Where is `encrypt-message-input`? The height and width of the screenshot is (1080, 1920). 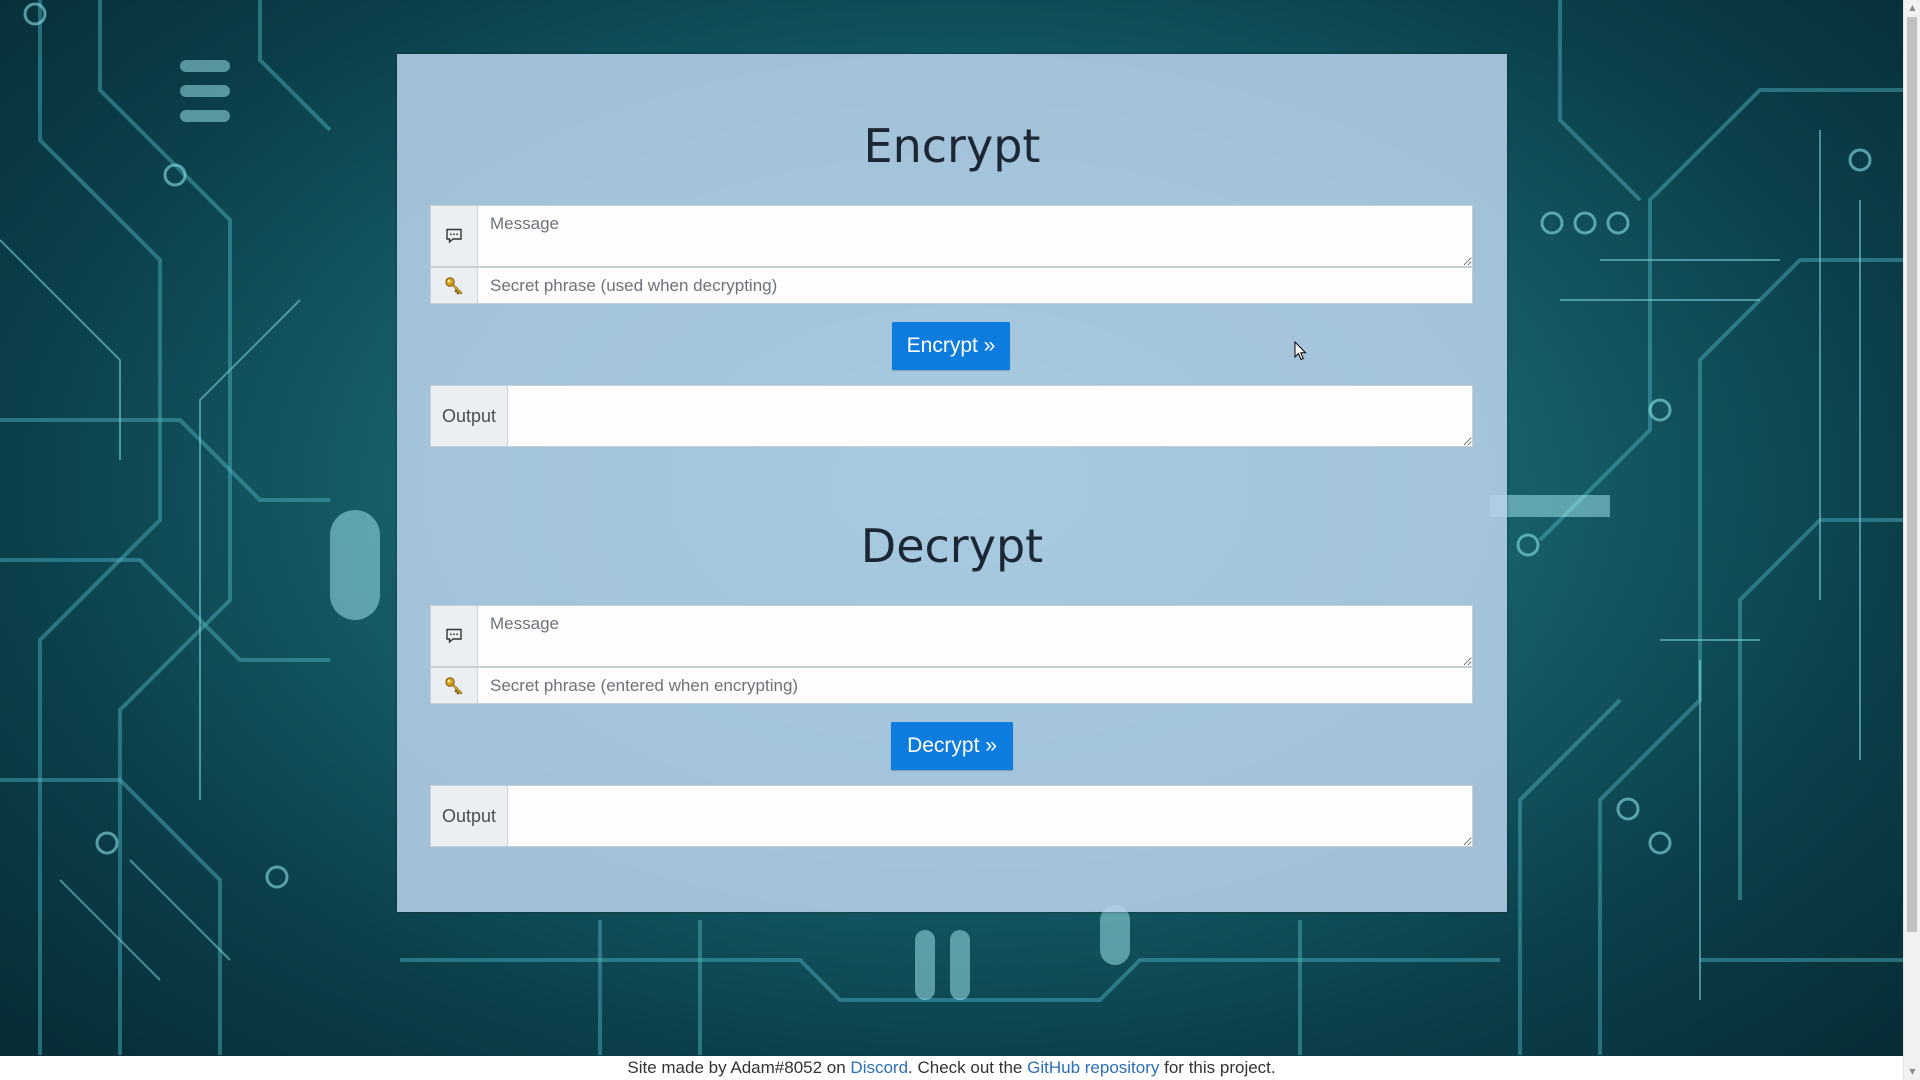
encrypt-message-input is located at coordinates (975, 236).